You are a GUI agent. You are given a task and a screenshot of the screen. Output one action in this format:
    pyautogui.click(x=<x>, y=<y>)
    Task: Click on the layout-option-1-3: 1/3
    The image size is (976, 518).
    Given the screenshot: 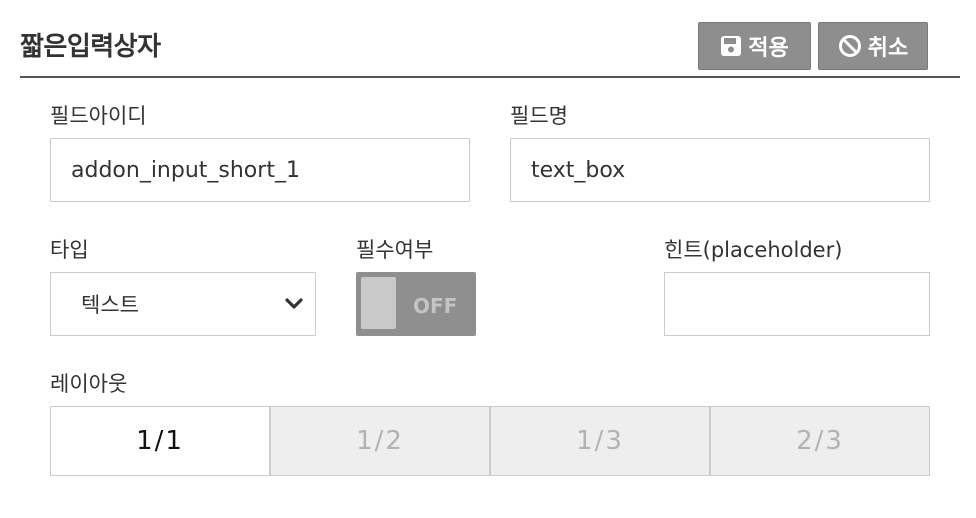 What is the action you would take?
    pyautogui.click(x=600, y=441)
    